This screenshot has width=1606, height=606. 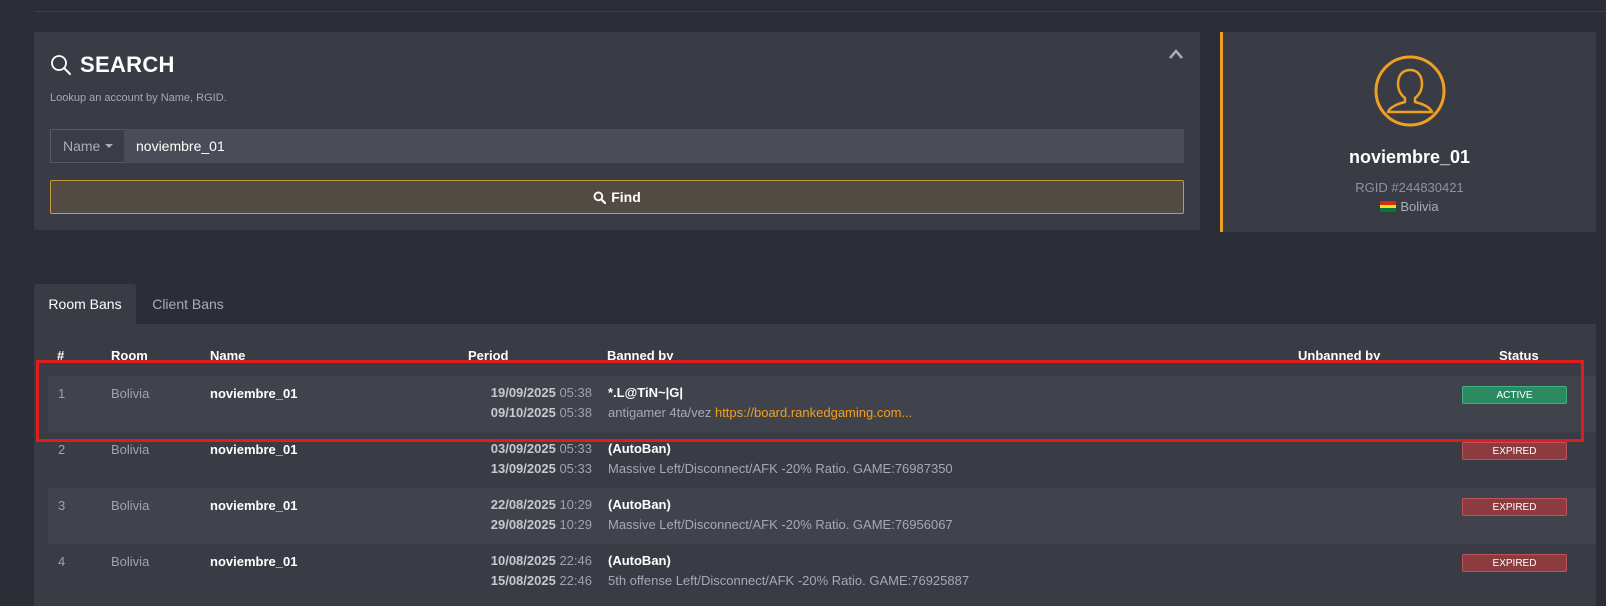 I want to click on header-unbanned-by: Unbanned by, so click(x=1339, y=355).